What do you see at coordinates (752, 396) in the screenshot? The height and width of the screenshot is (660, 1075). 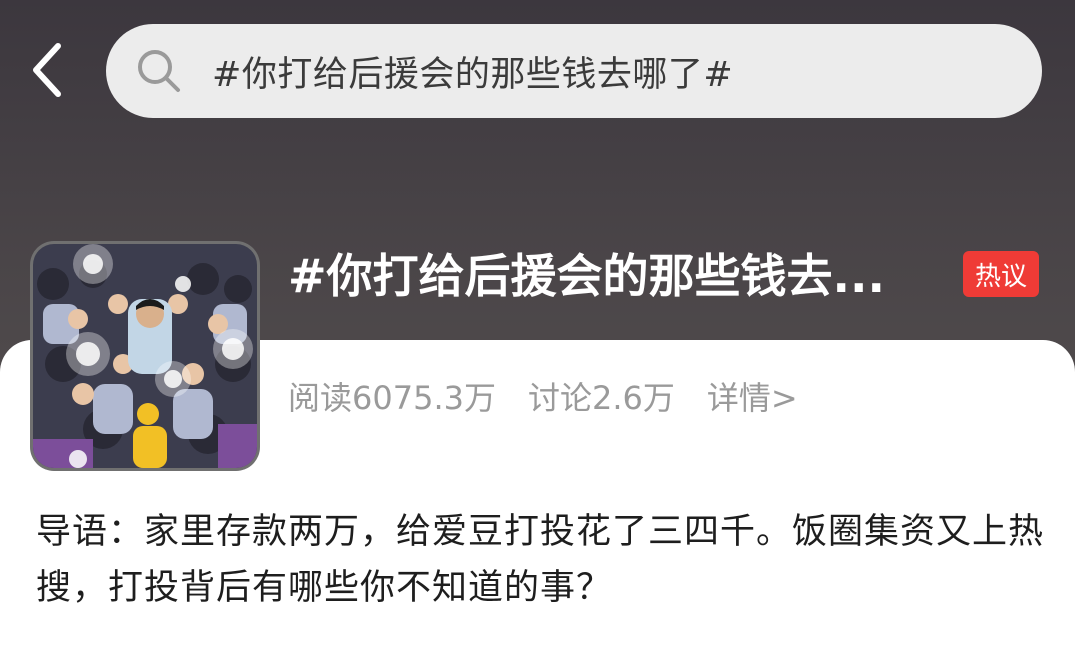 I see `details-link: 详情>` at bounding box center [752, 396].